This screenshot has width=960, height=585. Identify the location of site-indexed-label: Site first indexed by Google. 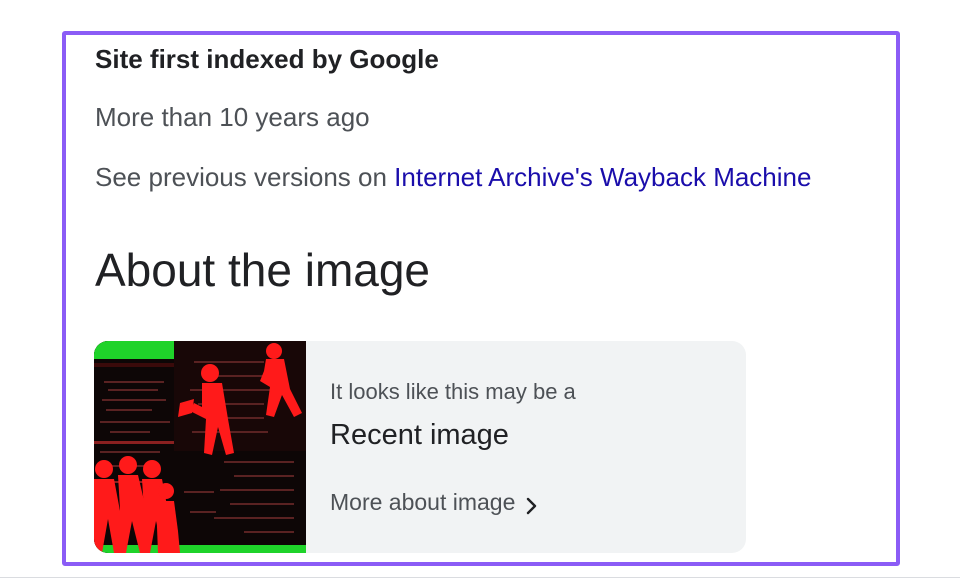
(267, 59).